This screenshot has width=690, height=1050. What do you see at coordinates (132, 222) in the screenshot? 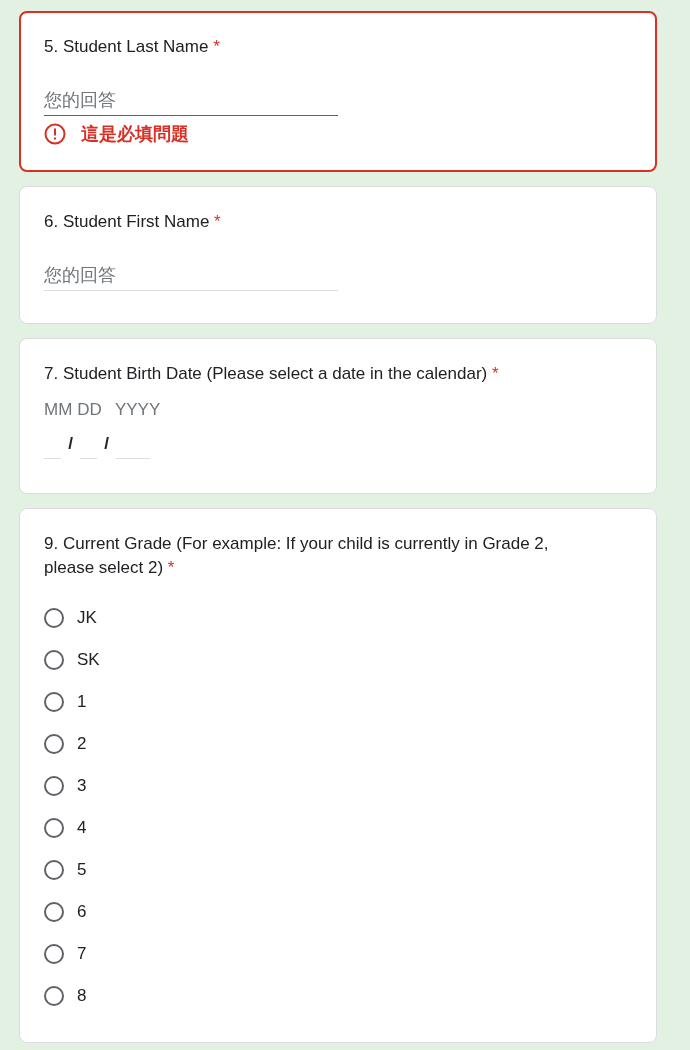
I see `question-title: 6. Student First Name *` at bounding box center [132, 222].